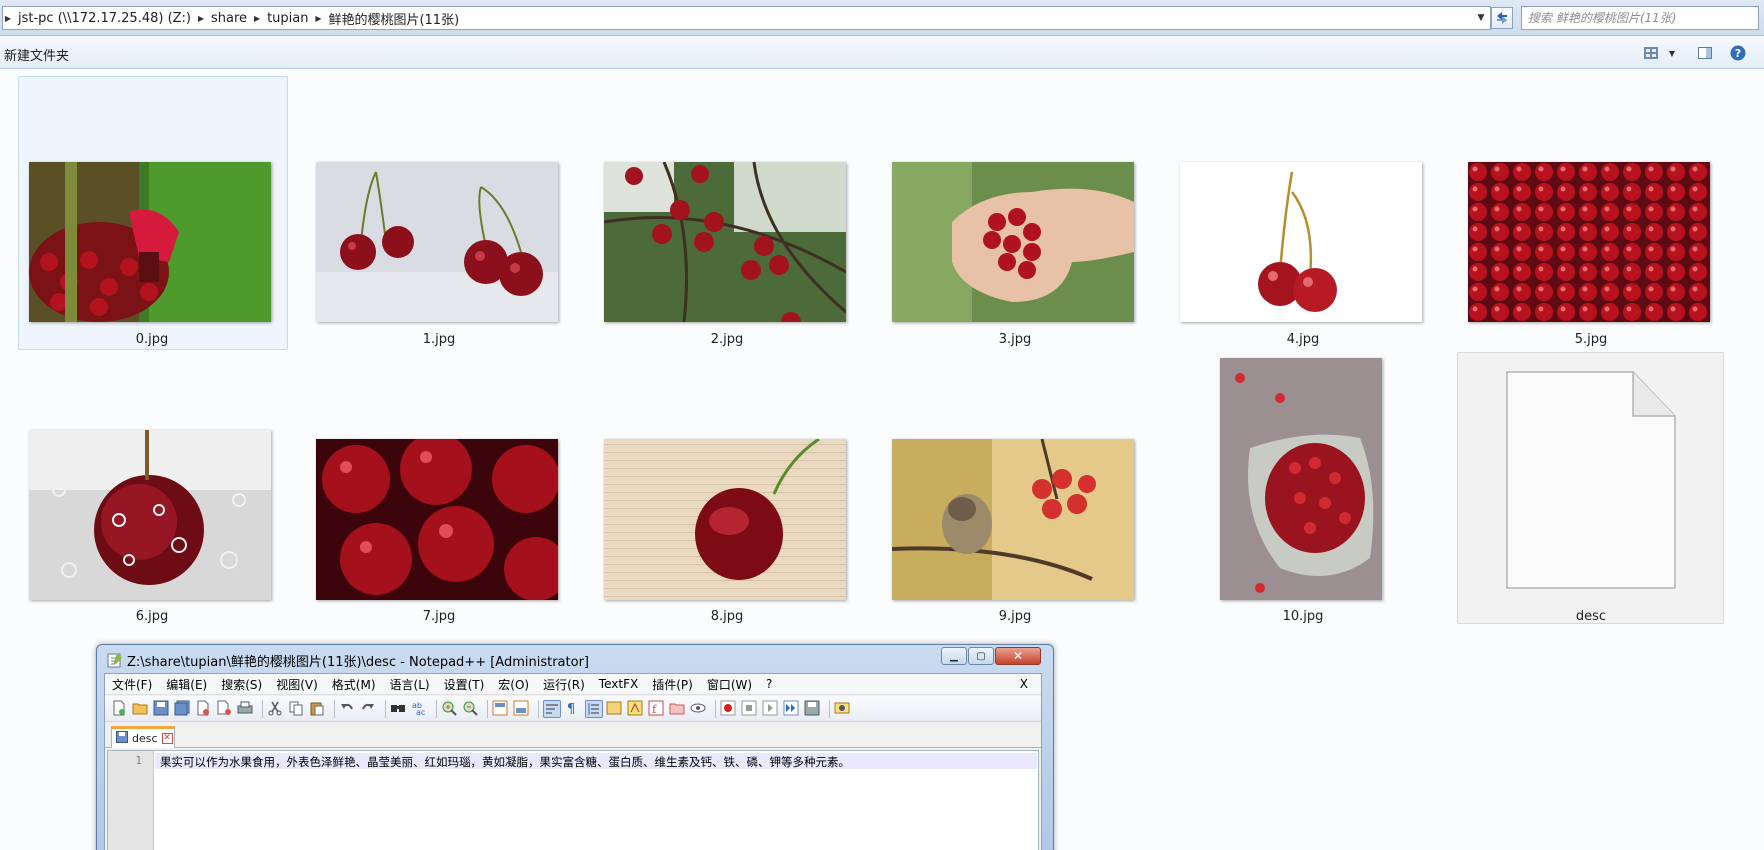 The height and width of the screenshot is (850, 1764). Describe the element at coordinates (1591, 616) in the screenshot. I see `file-label-desc: desc` at that location.